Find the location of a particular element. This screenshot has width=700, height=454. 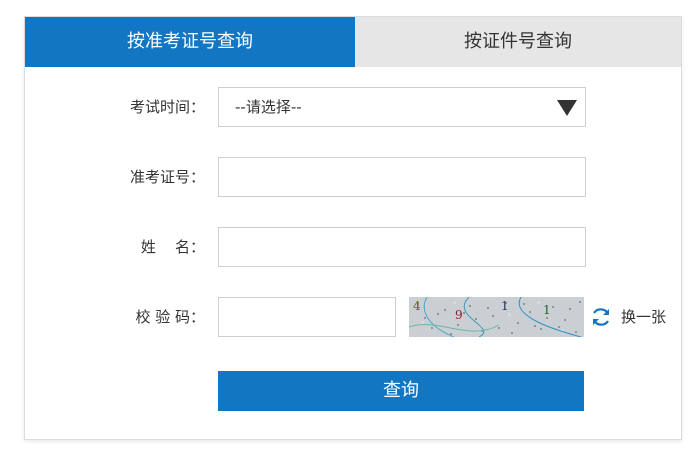

captcha-row: 校 验 码： 4 9 1 1 换一张 is located at coordinates (353, 317).